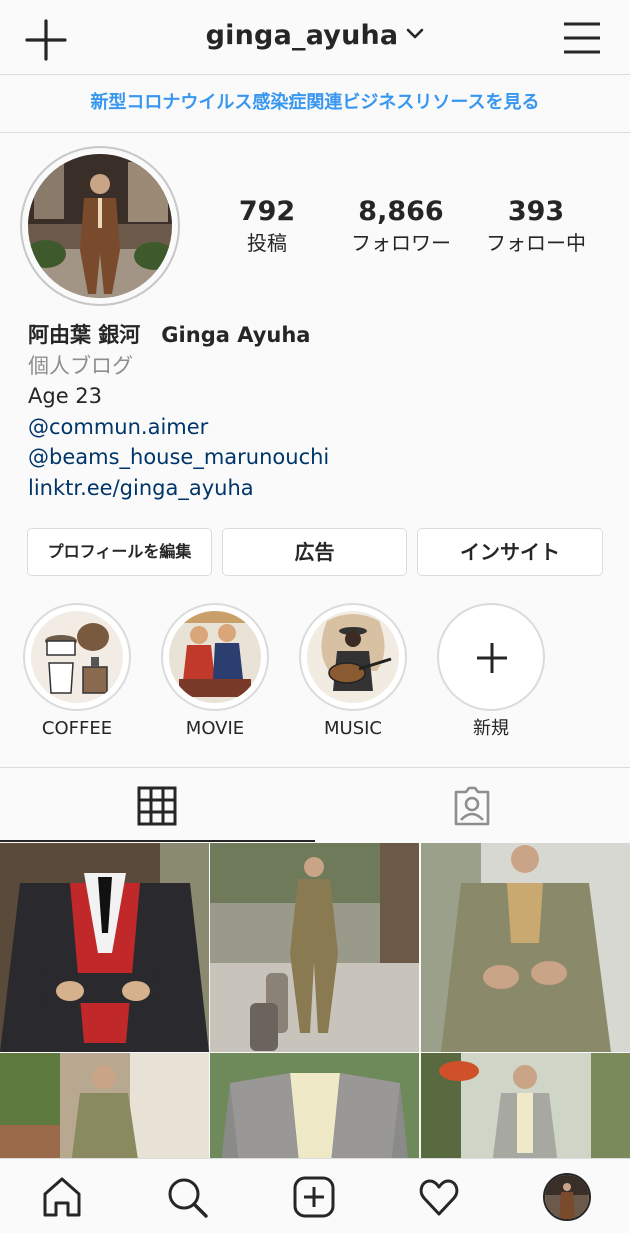 The image size is (630, 1233). What do you see at coordinates (100, 226) in the screenshot?
I see `avatar` at bounding box center [100, 226].